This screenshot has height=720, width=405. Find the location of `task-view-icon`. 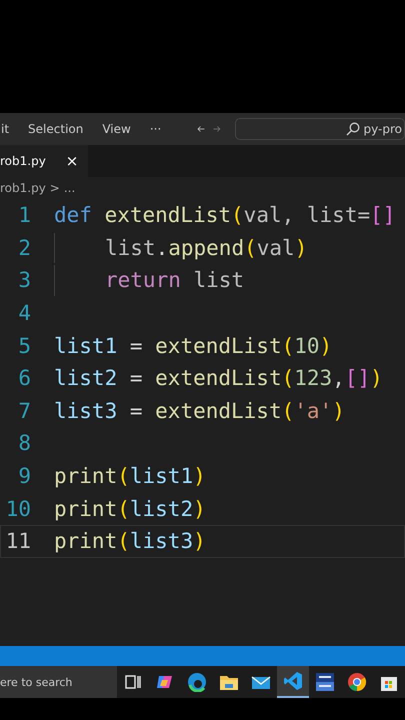

task-view-icon is located at coordinates (133, 682).